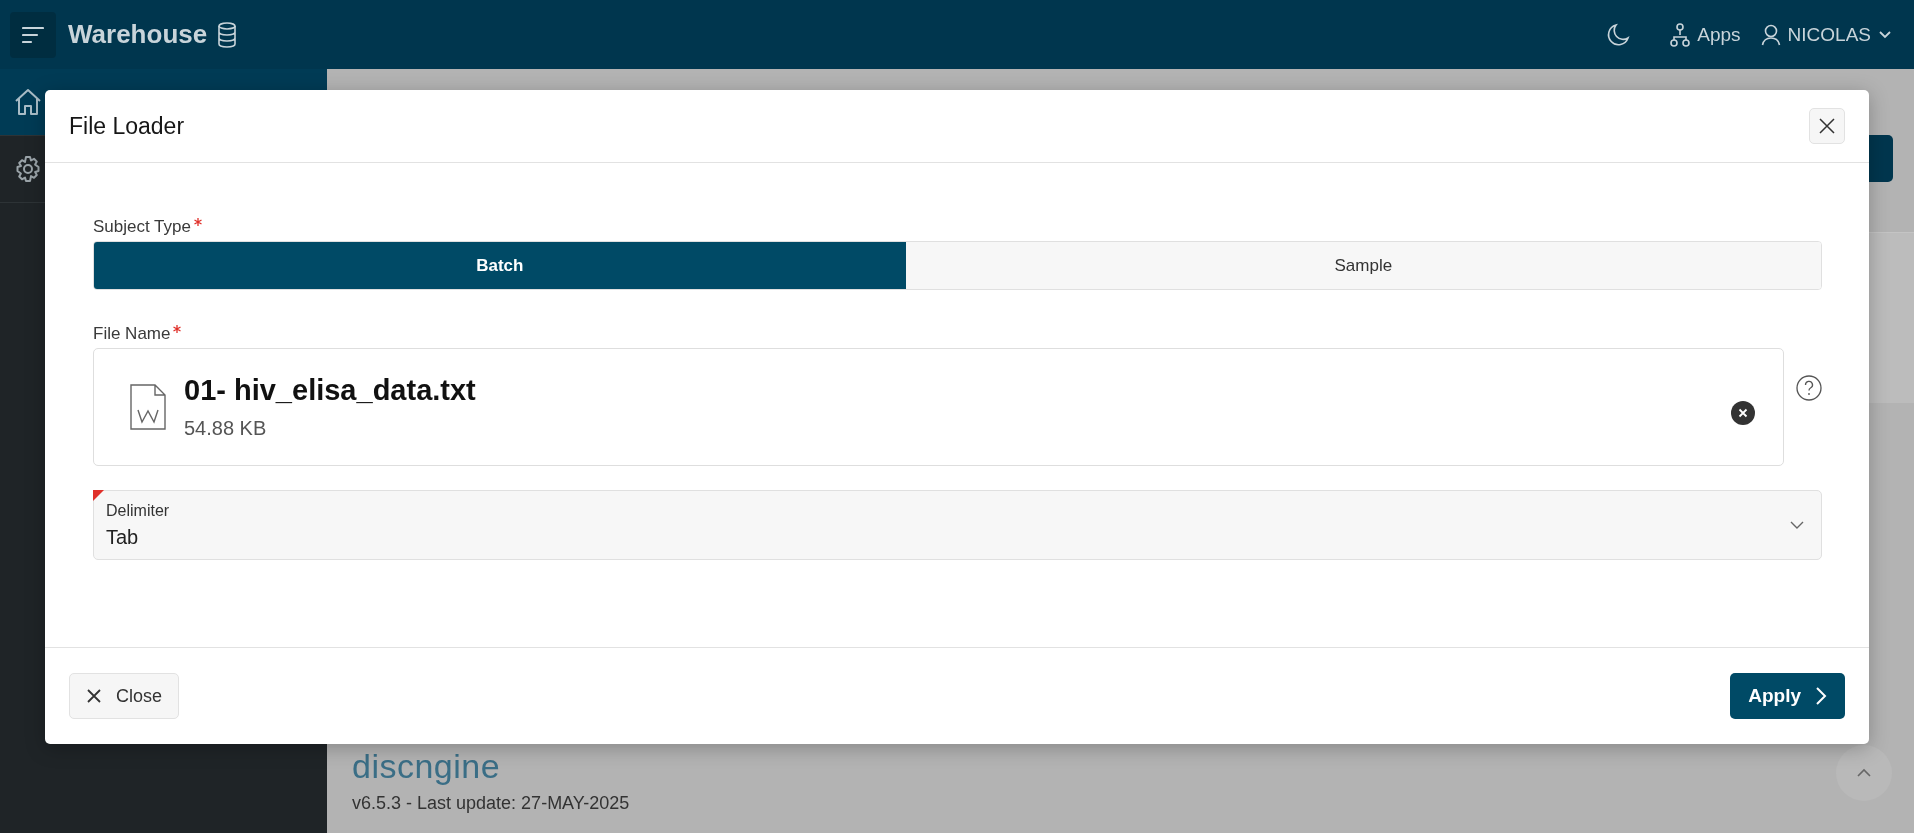  What do you see at coordinates (1680, 34) in the screenshot?
I see `hierarchy-icon` at bounding box center [1680, 34].